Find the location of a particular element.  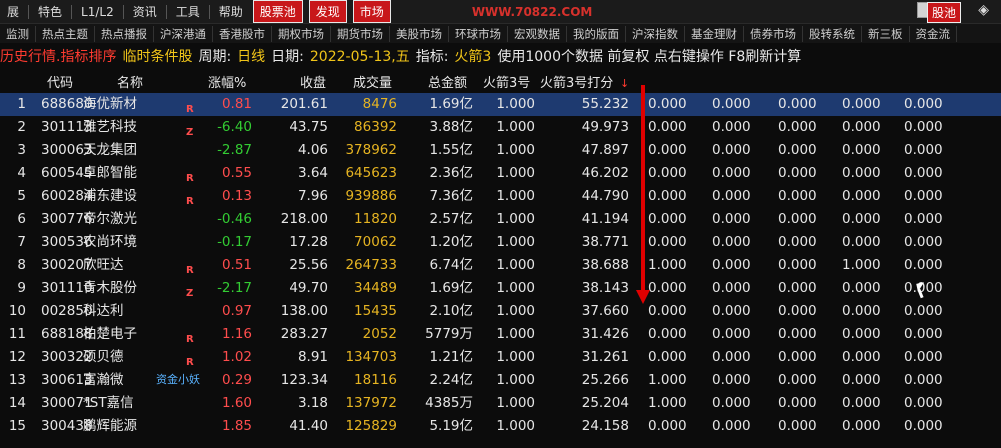

market-tab: 资金流 is located at coordinates (933, 33).